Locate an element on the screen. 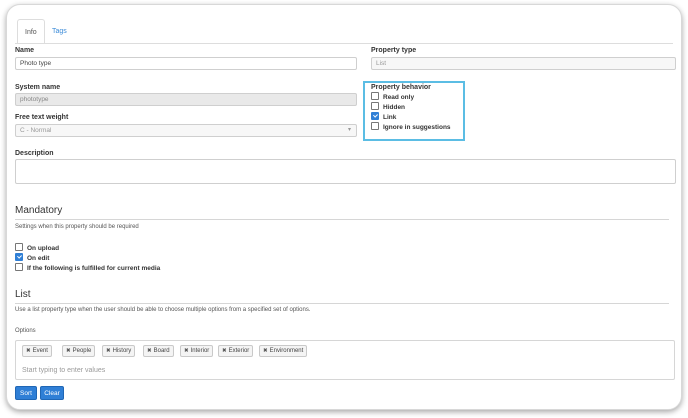 This screenshot has height=418, width=688. mandatory-heading: Mandatory is located at coordinates (39, 210).